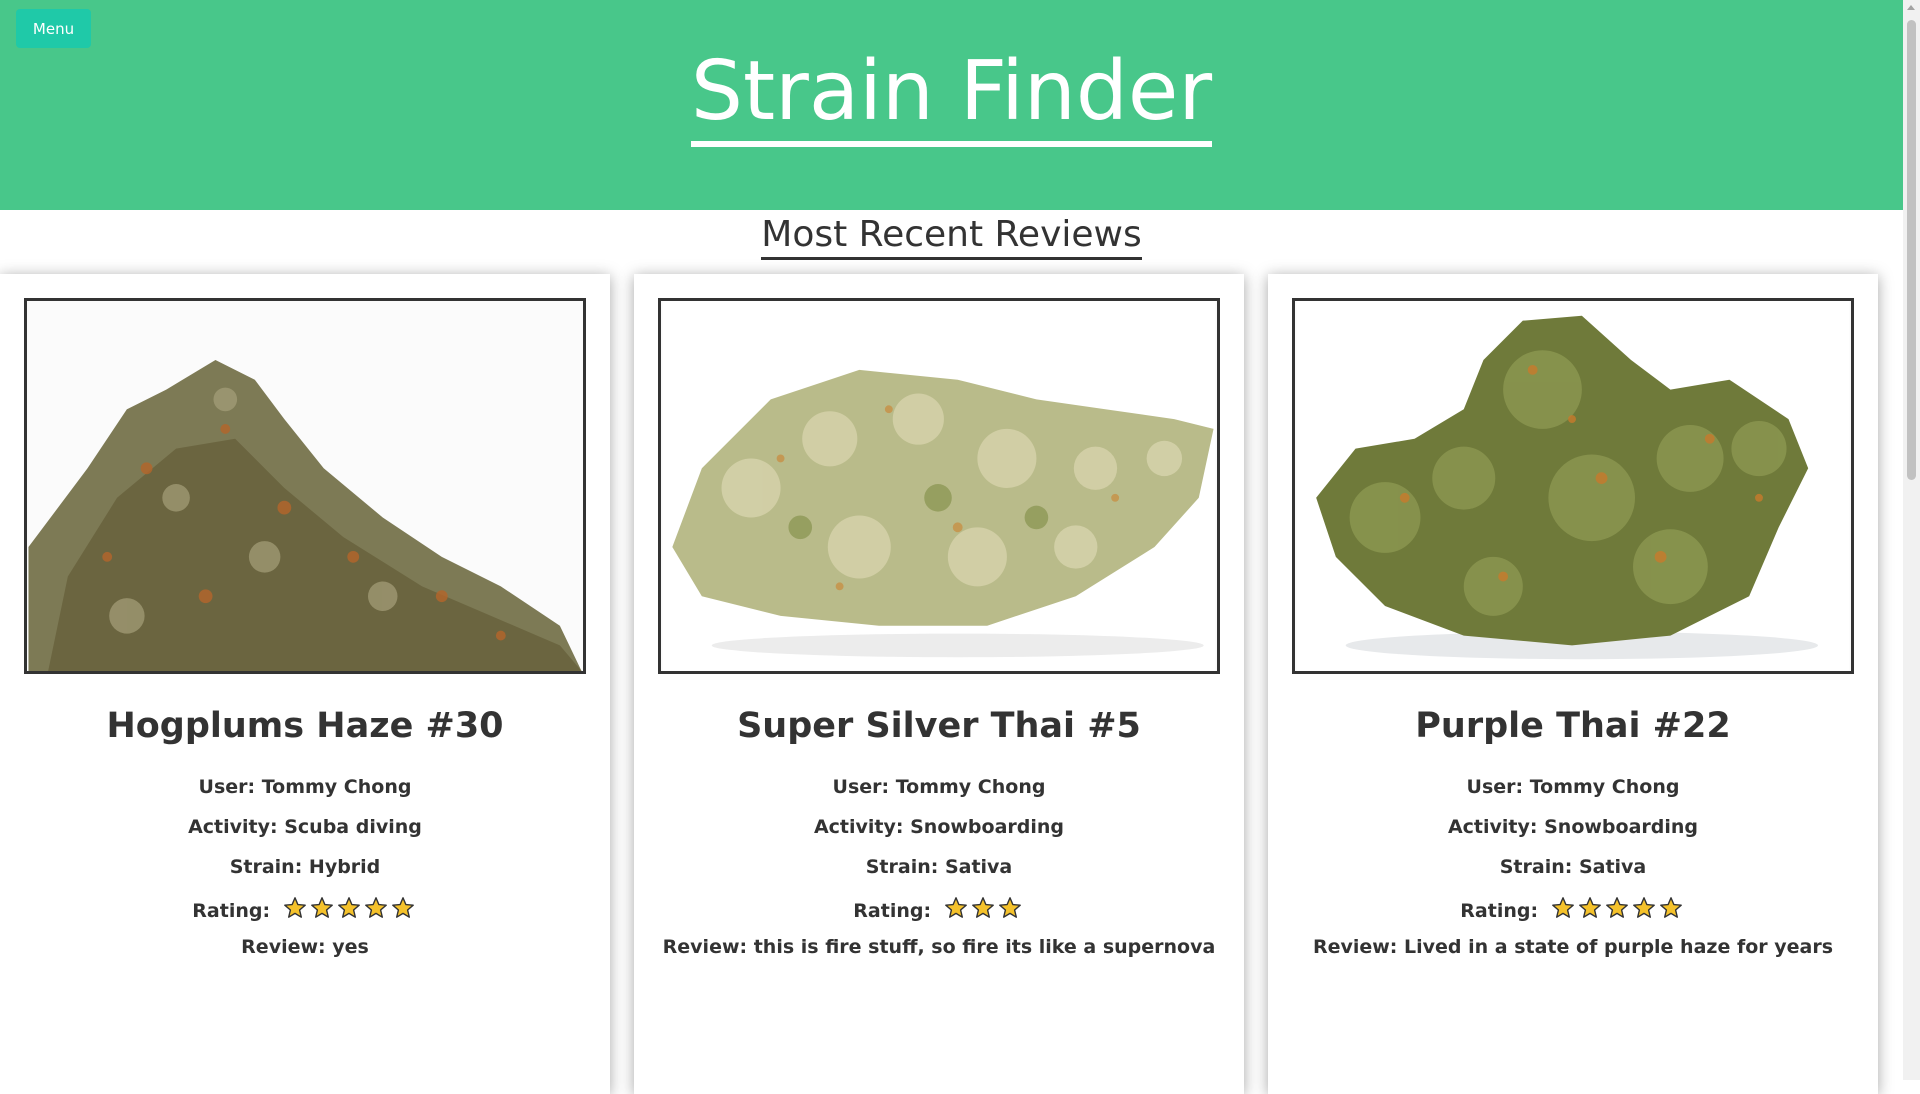 The image size is (1920, 1094). I want to click on site-title-link: Strain Finder, so click(951, 95).